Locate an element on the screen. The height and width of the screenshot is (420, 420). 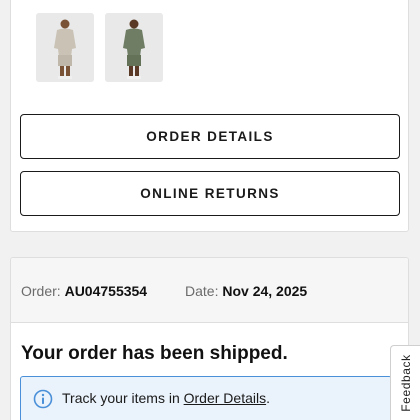
product-thumbnails is located at coordinates (99, 47).